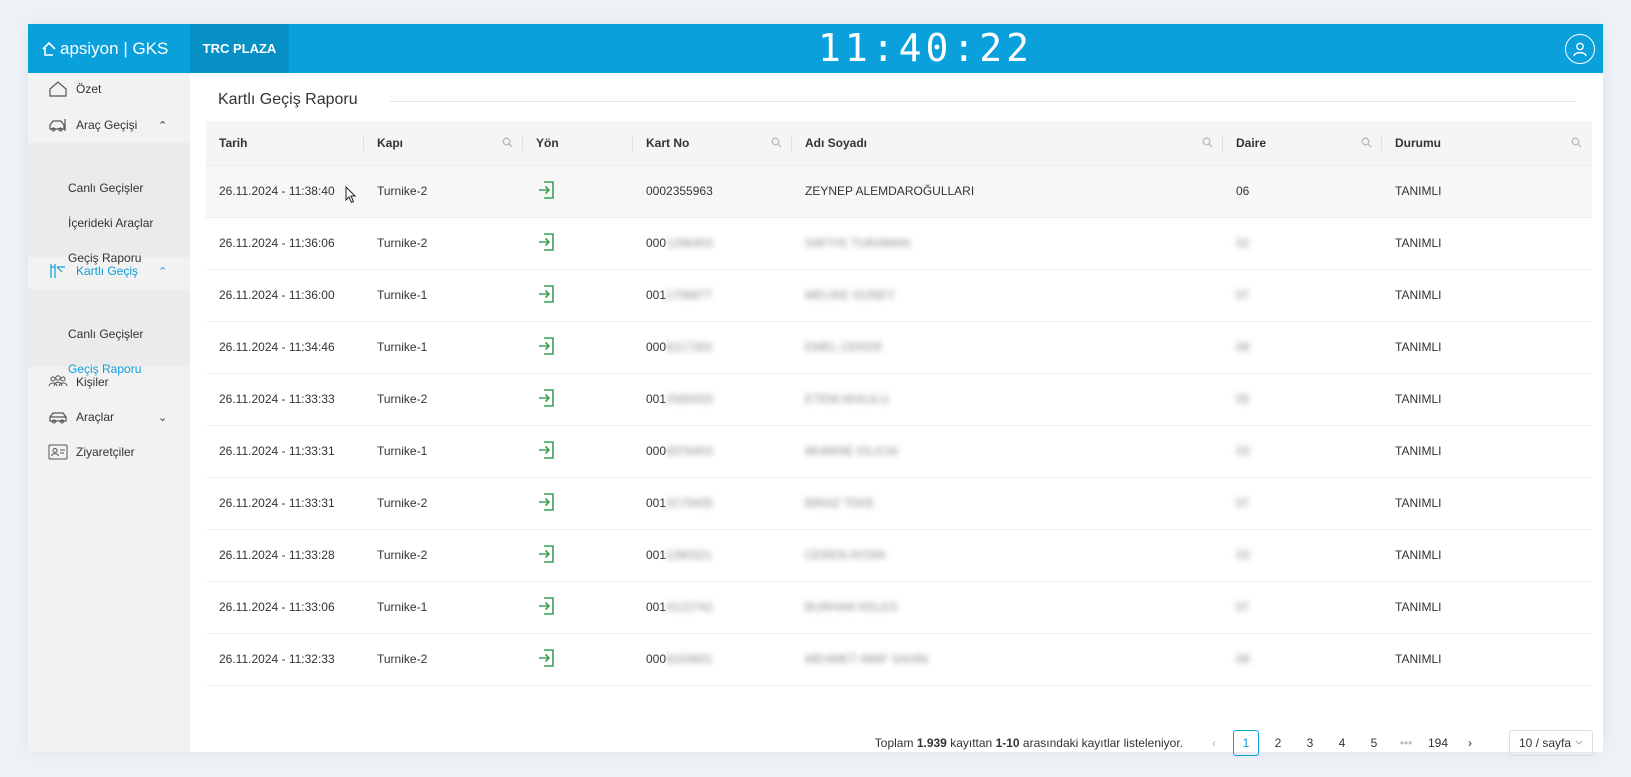 The height and width of the screenshot is (777, 1631). Describe the element at coordinates (1302, 243) in the screenshot. I see `cell-daire: 02` at that location.